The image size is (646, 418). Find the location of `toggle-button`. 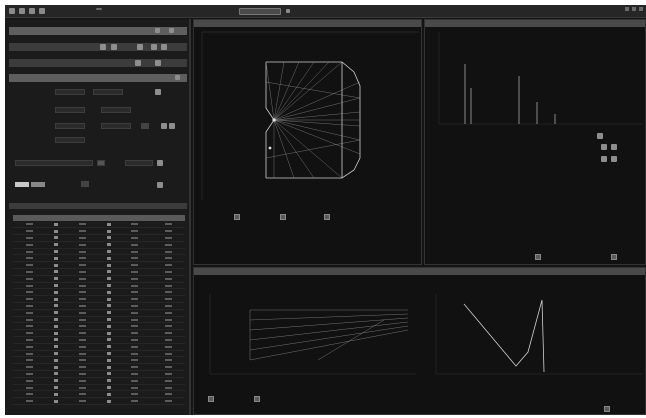

toggle-button is located at coordinates (38, 184).